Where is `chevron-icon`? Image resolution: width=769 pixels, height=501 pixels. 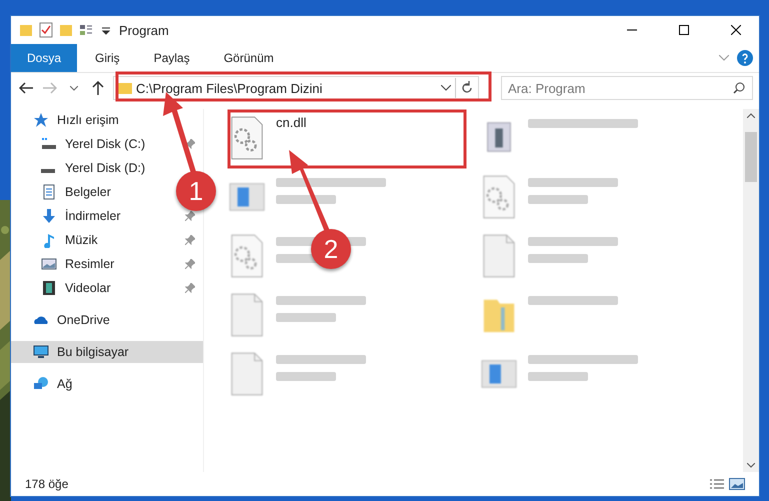 chevron-icon is located at coordinates (724, 58).